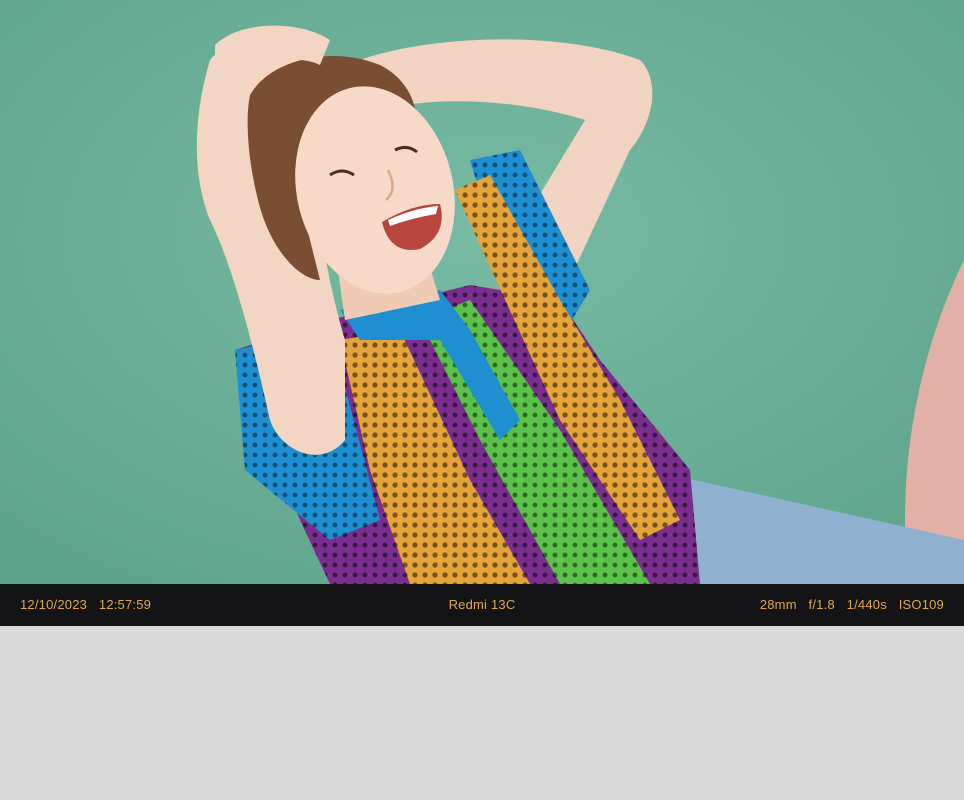  I want to click on shutter-speed: 1/440s, so click(866, 604).